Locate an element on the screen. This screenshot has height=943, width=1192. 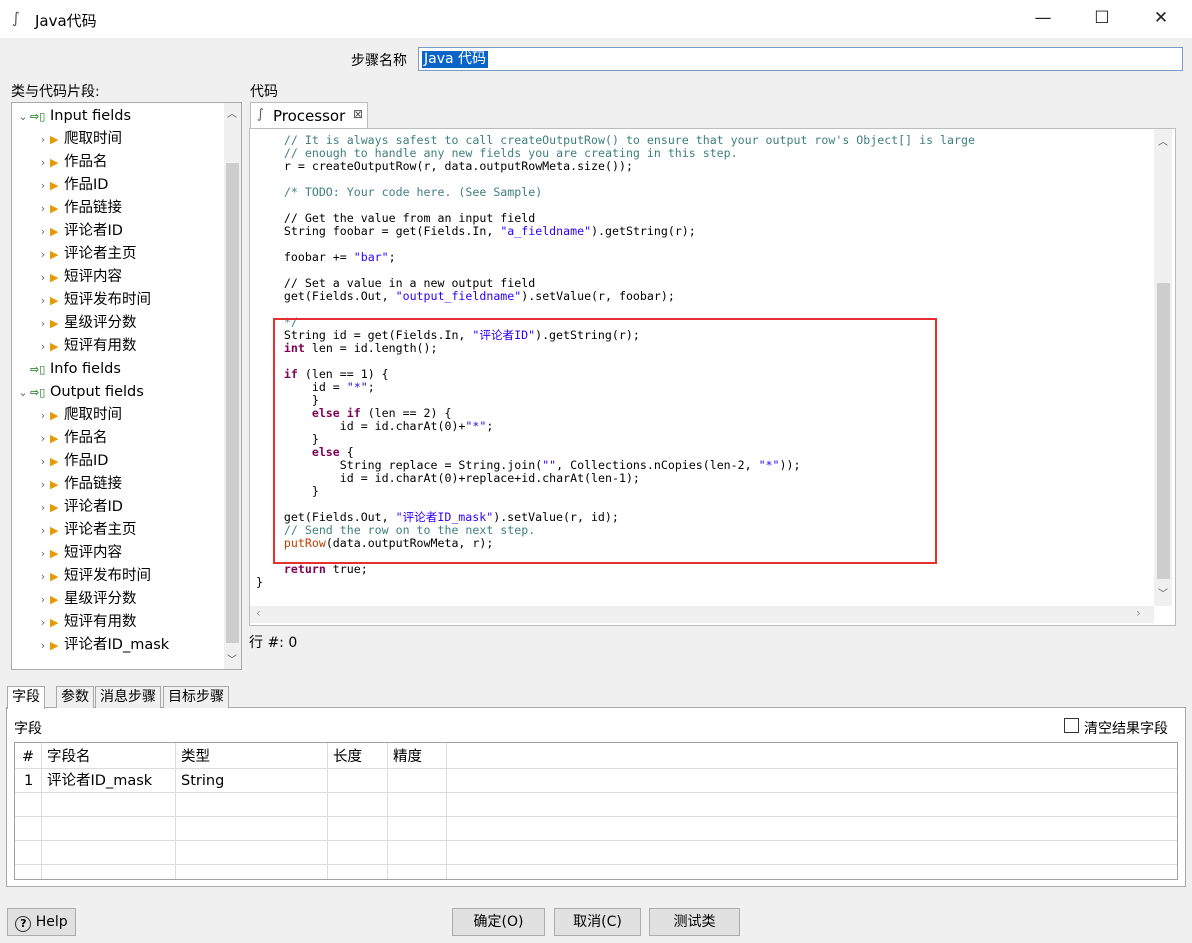
tree-group-input-fields: ⌄ ⇨▯ Input fields is located at coordinates (73, 116).